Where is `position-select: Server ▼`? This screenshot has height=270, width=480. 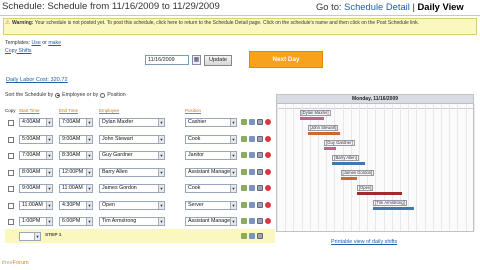
position-select: Server ▼ is located at coordinates (211, 205).